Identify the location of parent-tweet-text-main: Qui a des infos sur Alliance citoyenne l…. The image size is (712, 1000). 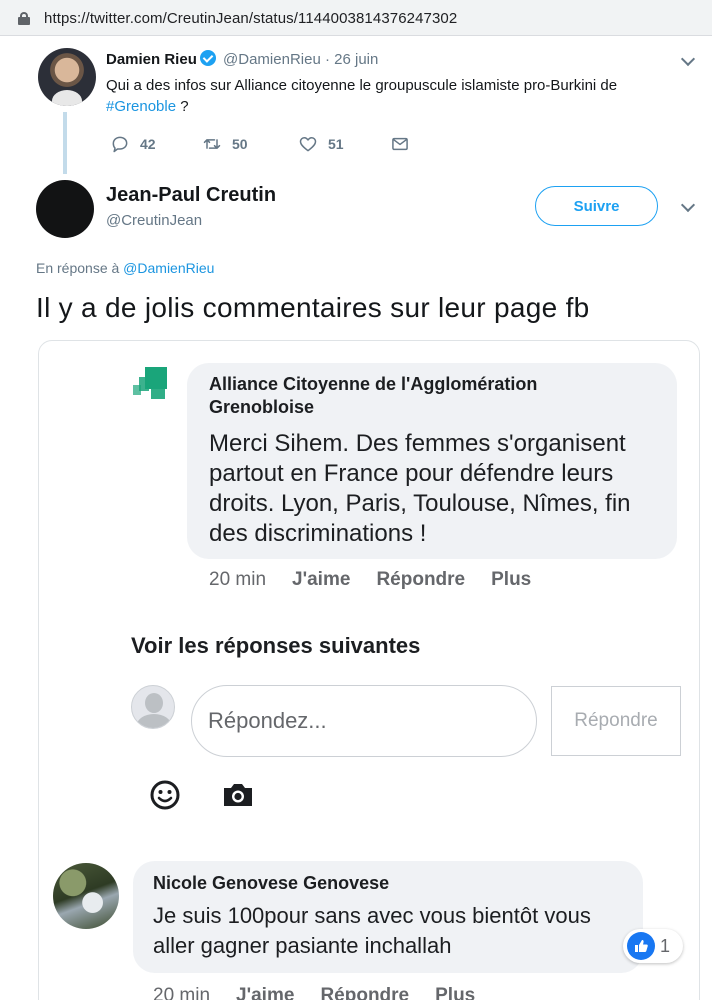
(362, 85).